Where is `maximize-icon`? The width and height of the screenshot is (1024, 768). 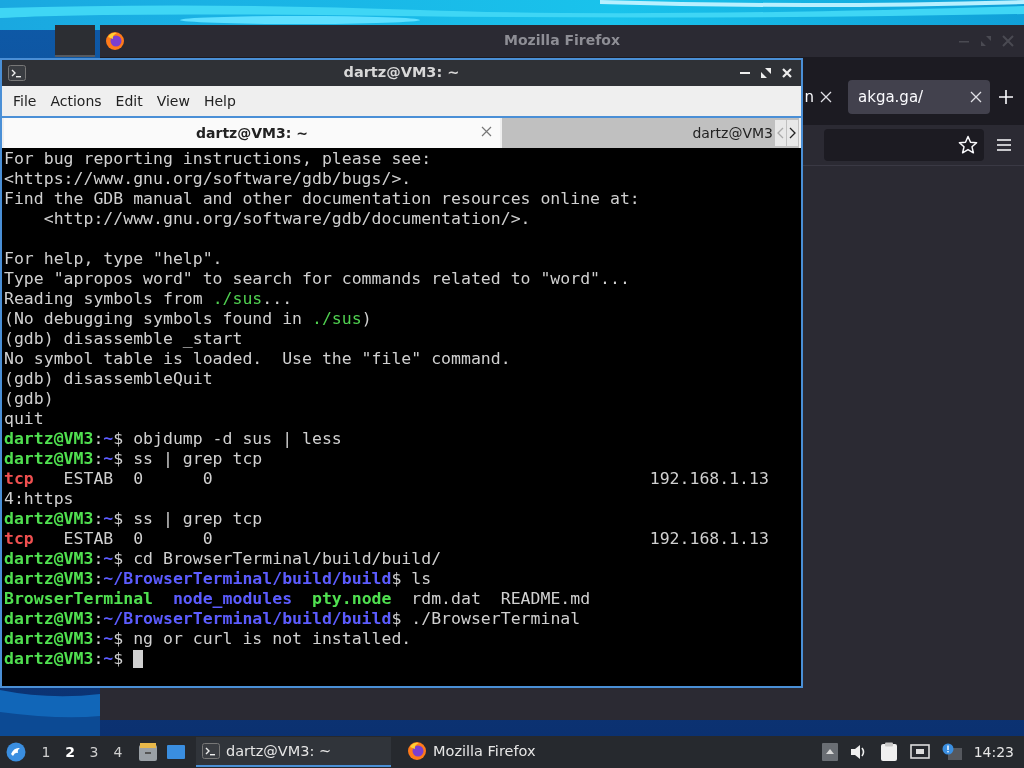 maximize-icon is located at coordinates (766, 73).